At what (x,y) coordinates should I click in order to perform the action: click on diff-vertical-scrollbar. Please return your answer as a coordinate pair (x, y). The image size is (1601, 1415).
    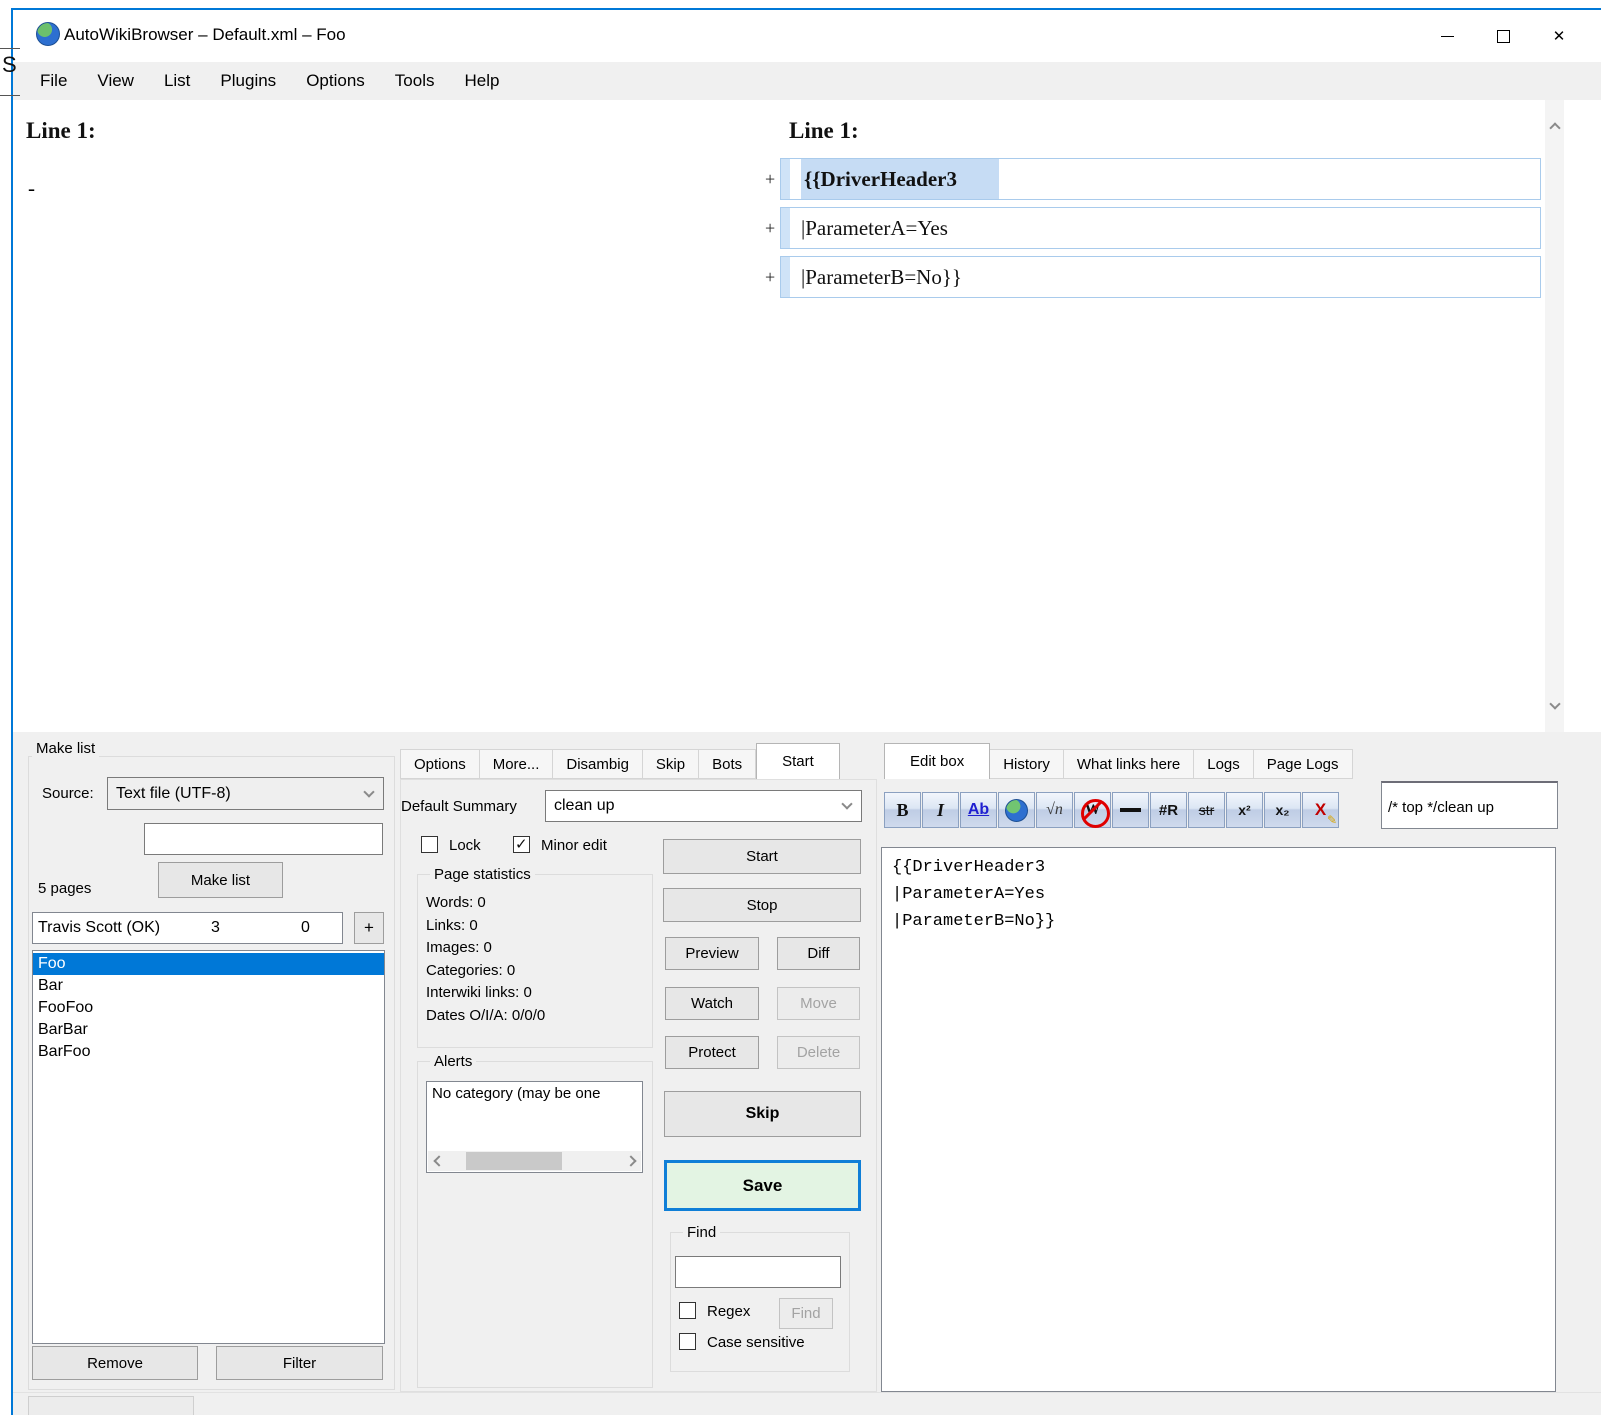
    Looking at the image, I should click on (1554, 416).